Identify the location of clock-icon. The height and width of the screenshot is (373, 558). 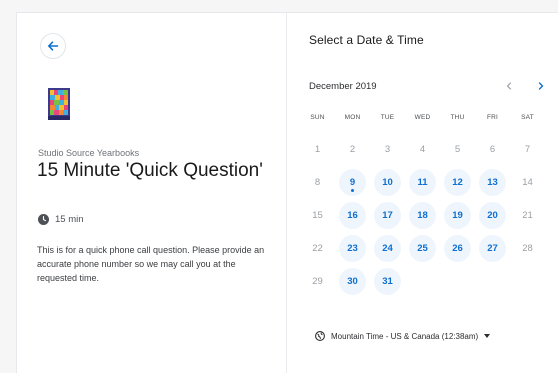
(43, 219).